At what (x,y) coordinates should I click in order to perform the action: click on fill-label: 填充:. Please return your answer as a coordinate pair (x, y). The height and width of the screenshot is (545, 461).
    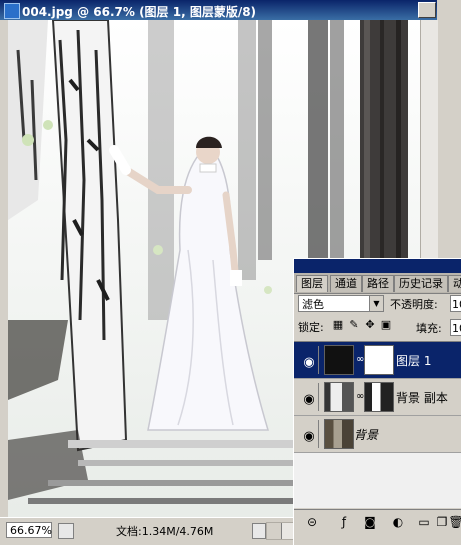
    Looking at the image, I should click on (429, 328).